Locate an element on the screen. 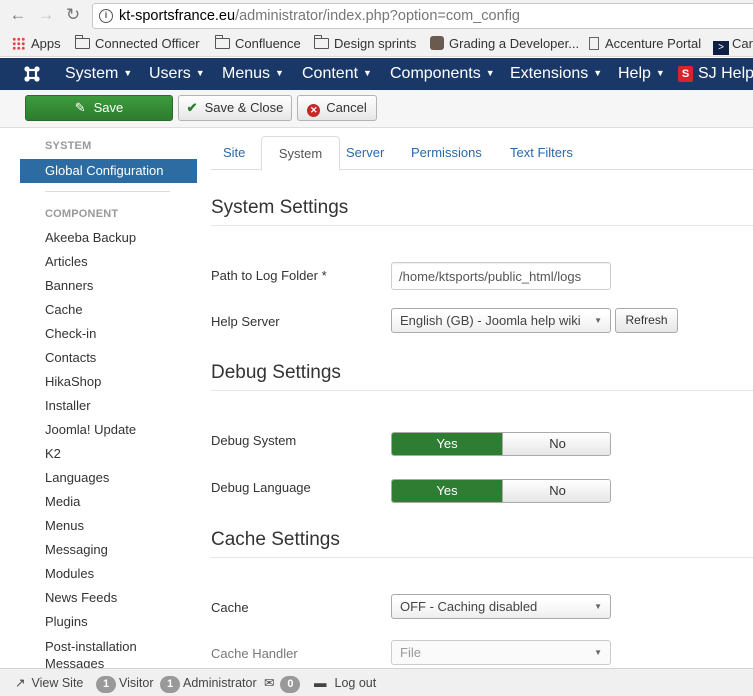 The width and height of the screenshot is (753, 696). sidebar-item-media: Media is located at coordinates (62, 501).